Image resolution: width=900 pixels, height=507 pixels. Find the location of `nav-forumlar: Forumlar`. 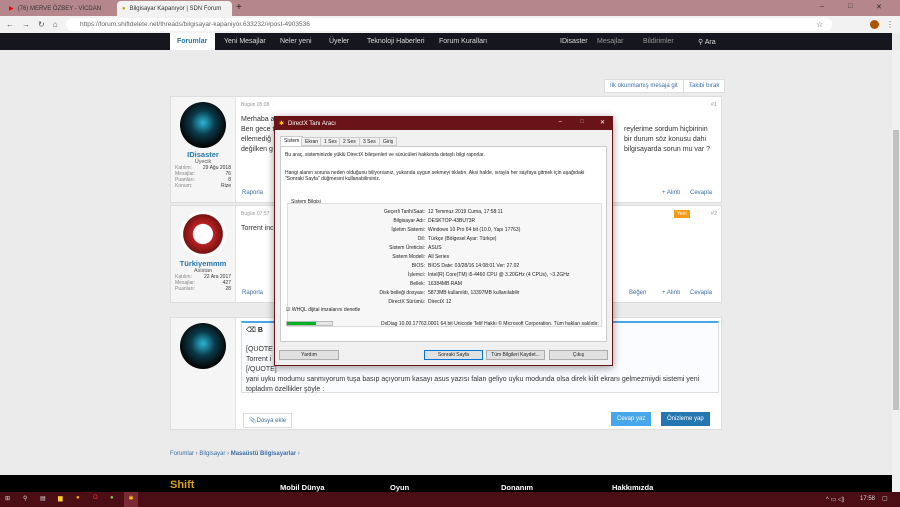

nav-forumlar: Forumlar is located at coordinates (192, 41).